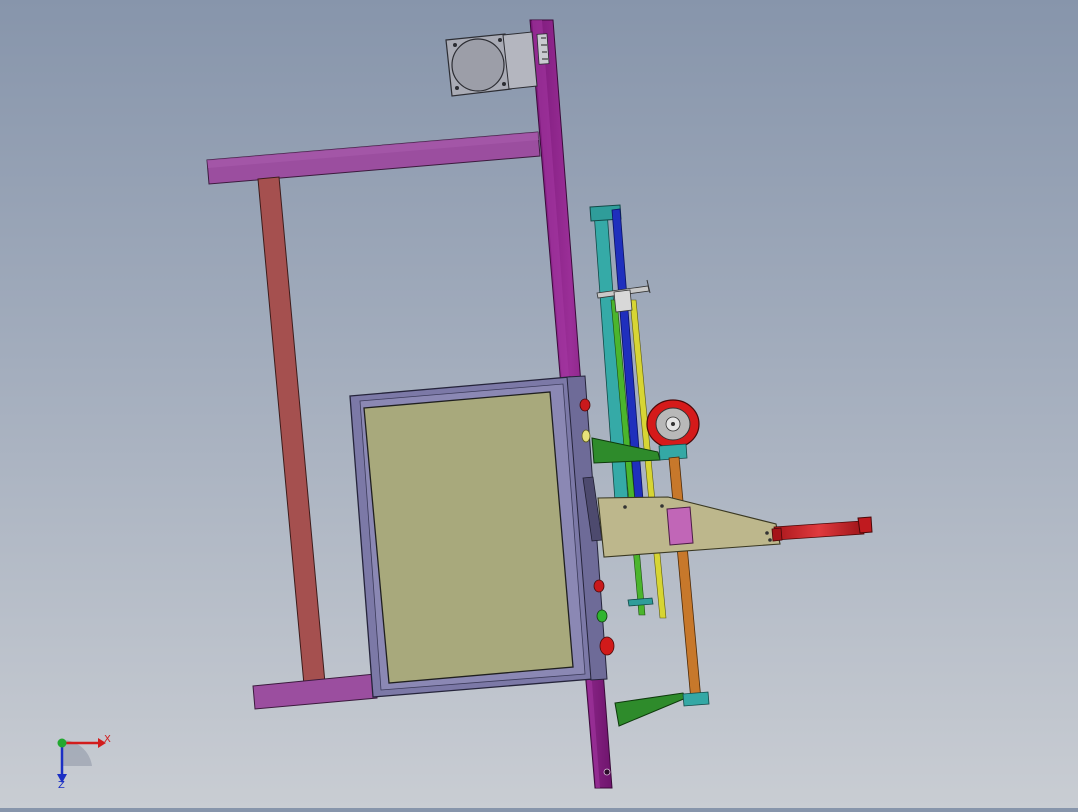  I want to click on green-button, so click(602, 616).